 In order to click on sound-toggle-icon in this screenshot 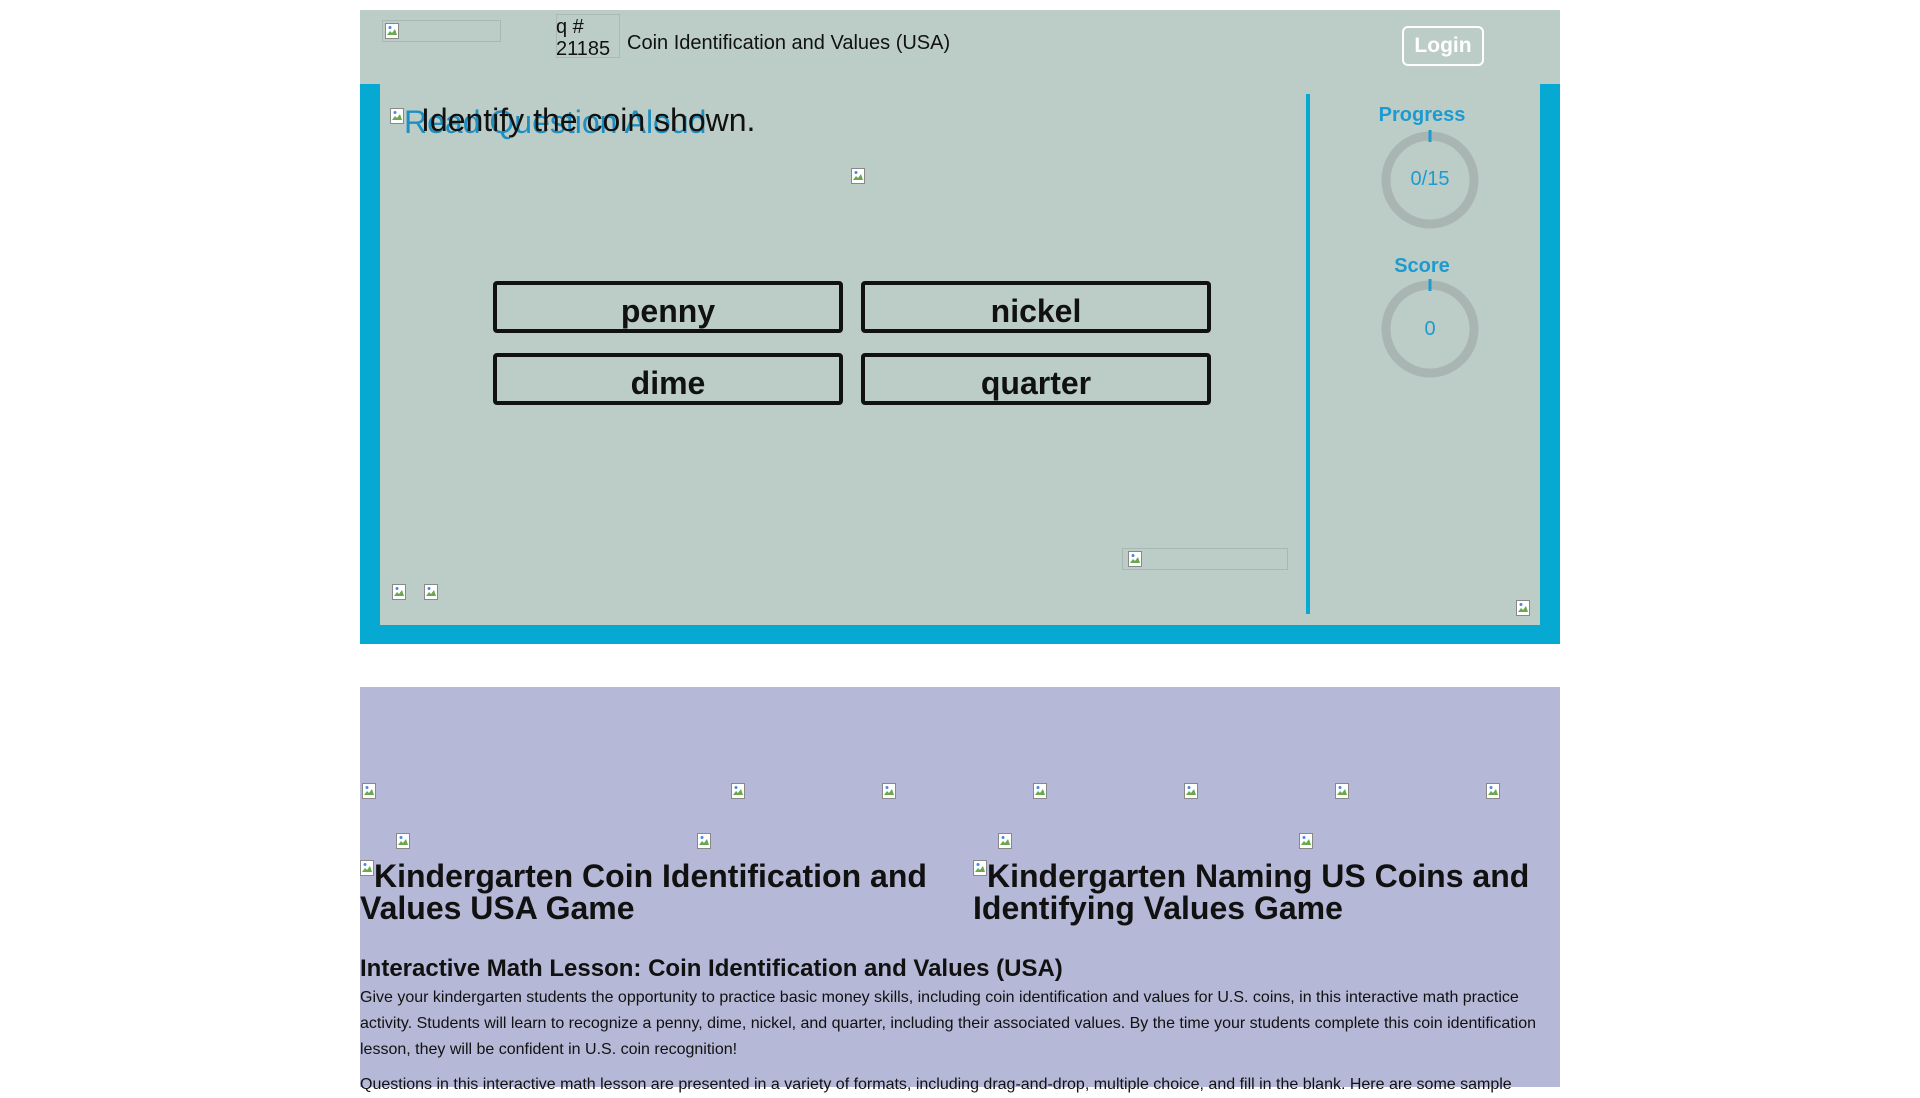, I will do `click(431, 592)`.